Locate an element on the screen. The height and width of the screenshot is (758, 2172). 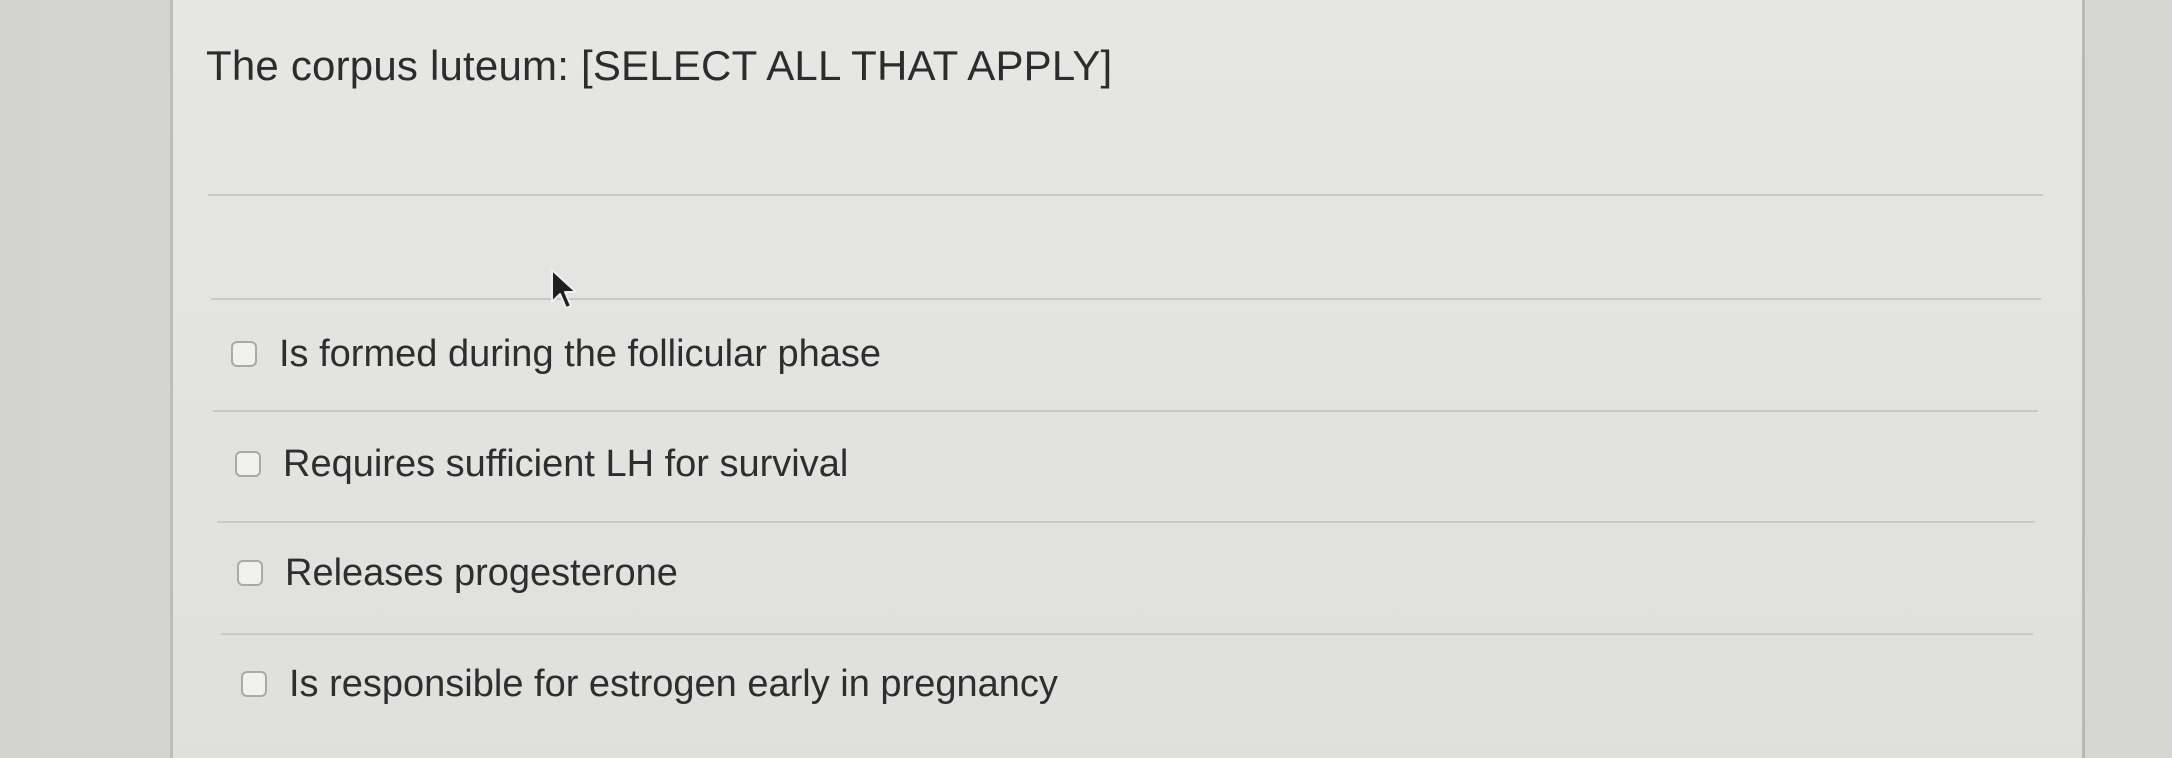
answer-option-3: Releases progesterone is located at coordinates (457, 573).